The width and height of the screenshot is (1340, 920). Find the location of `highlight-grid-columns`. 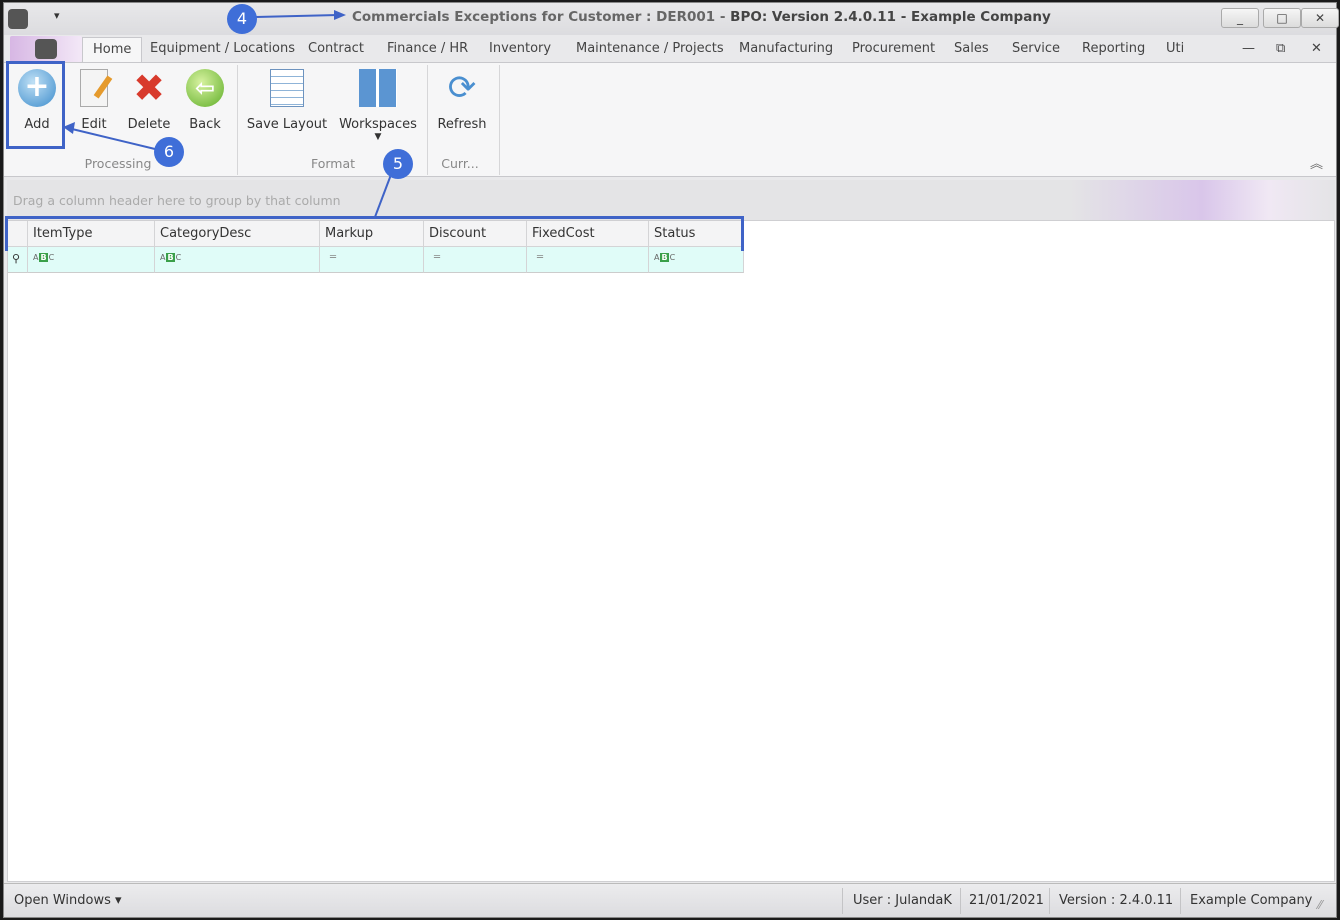

highlight-grid-columns is located at coordinates (374, 233).